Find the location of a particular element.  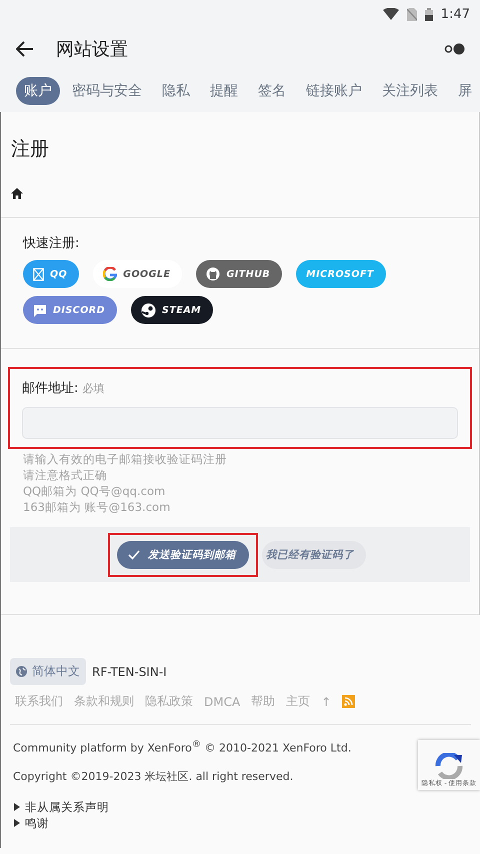

email-input-field is located at coordinates (240, 423).